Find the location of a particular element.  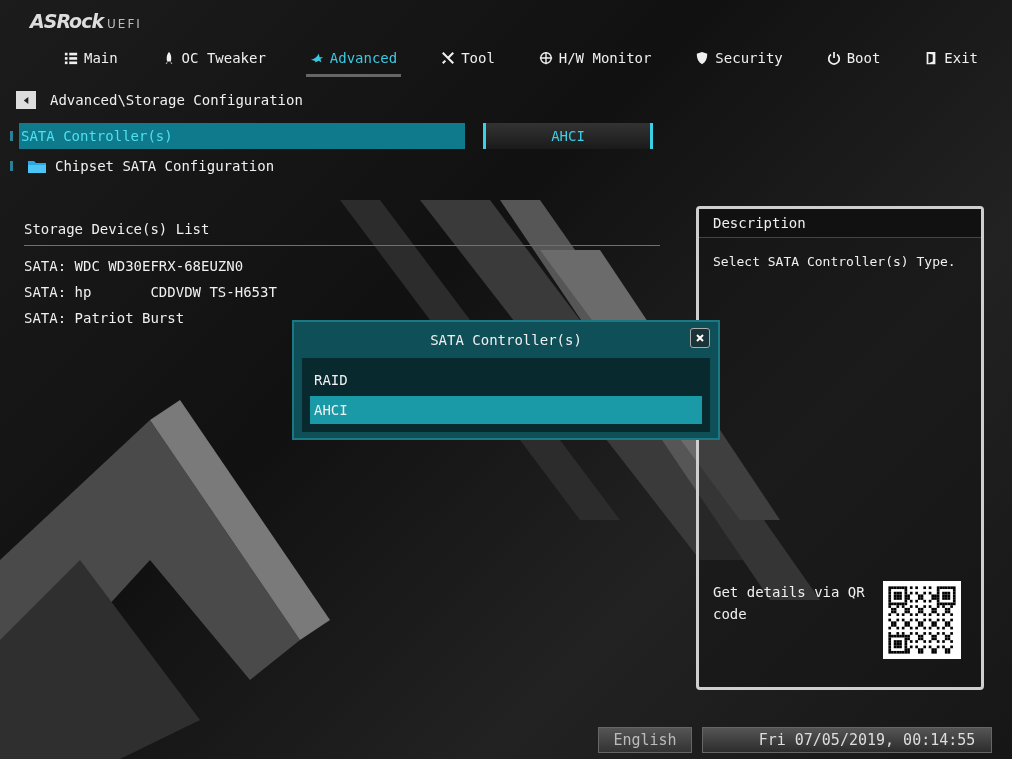

menu-tab: Exit is located at coordinates (951, 61).